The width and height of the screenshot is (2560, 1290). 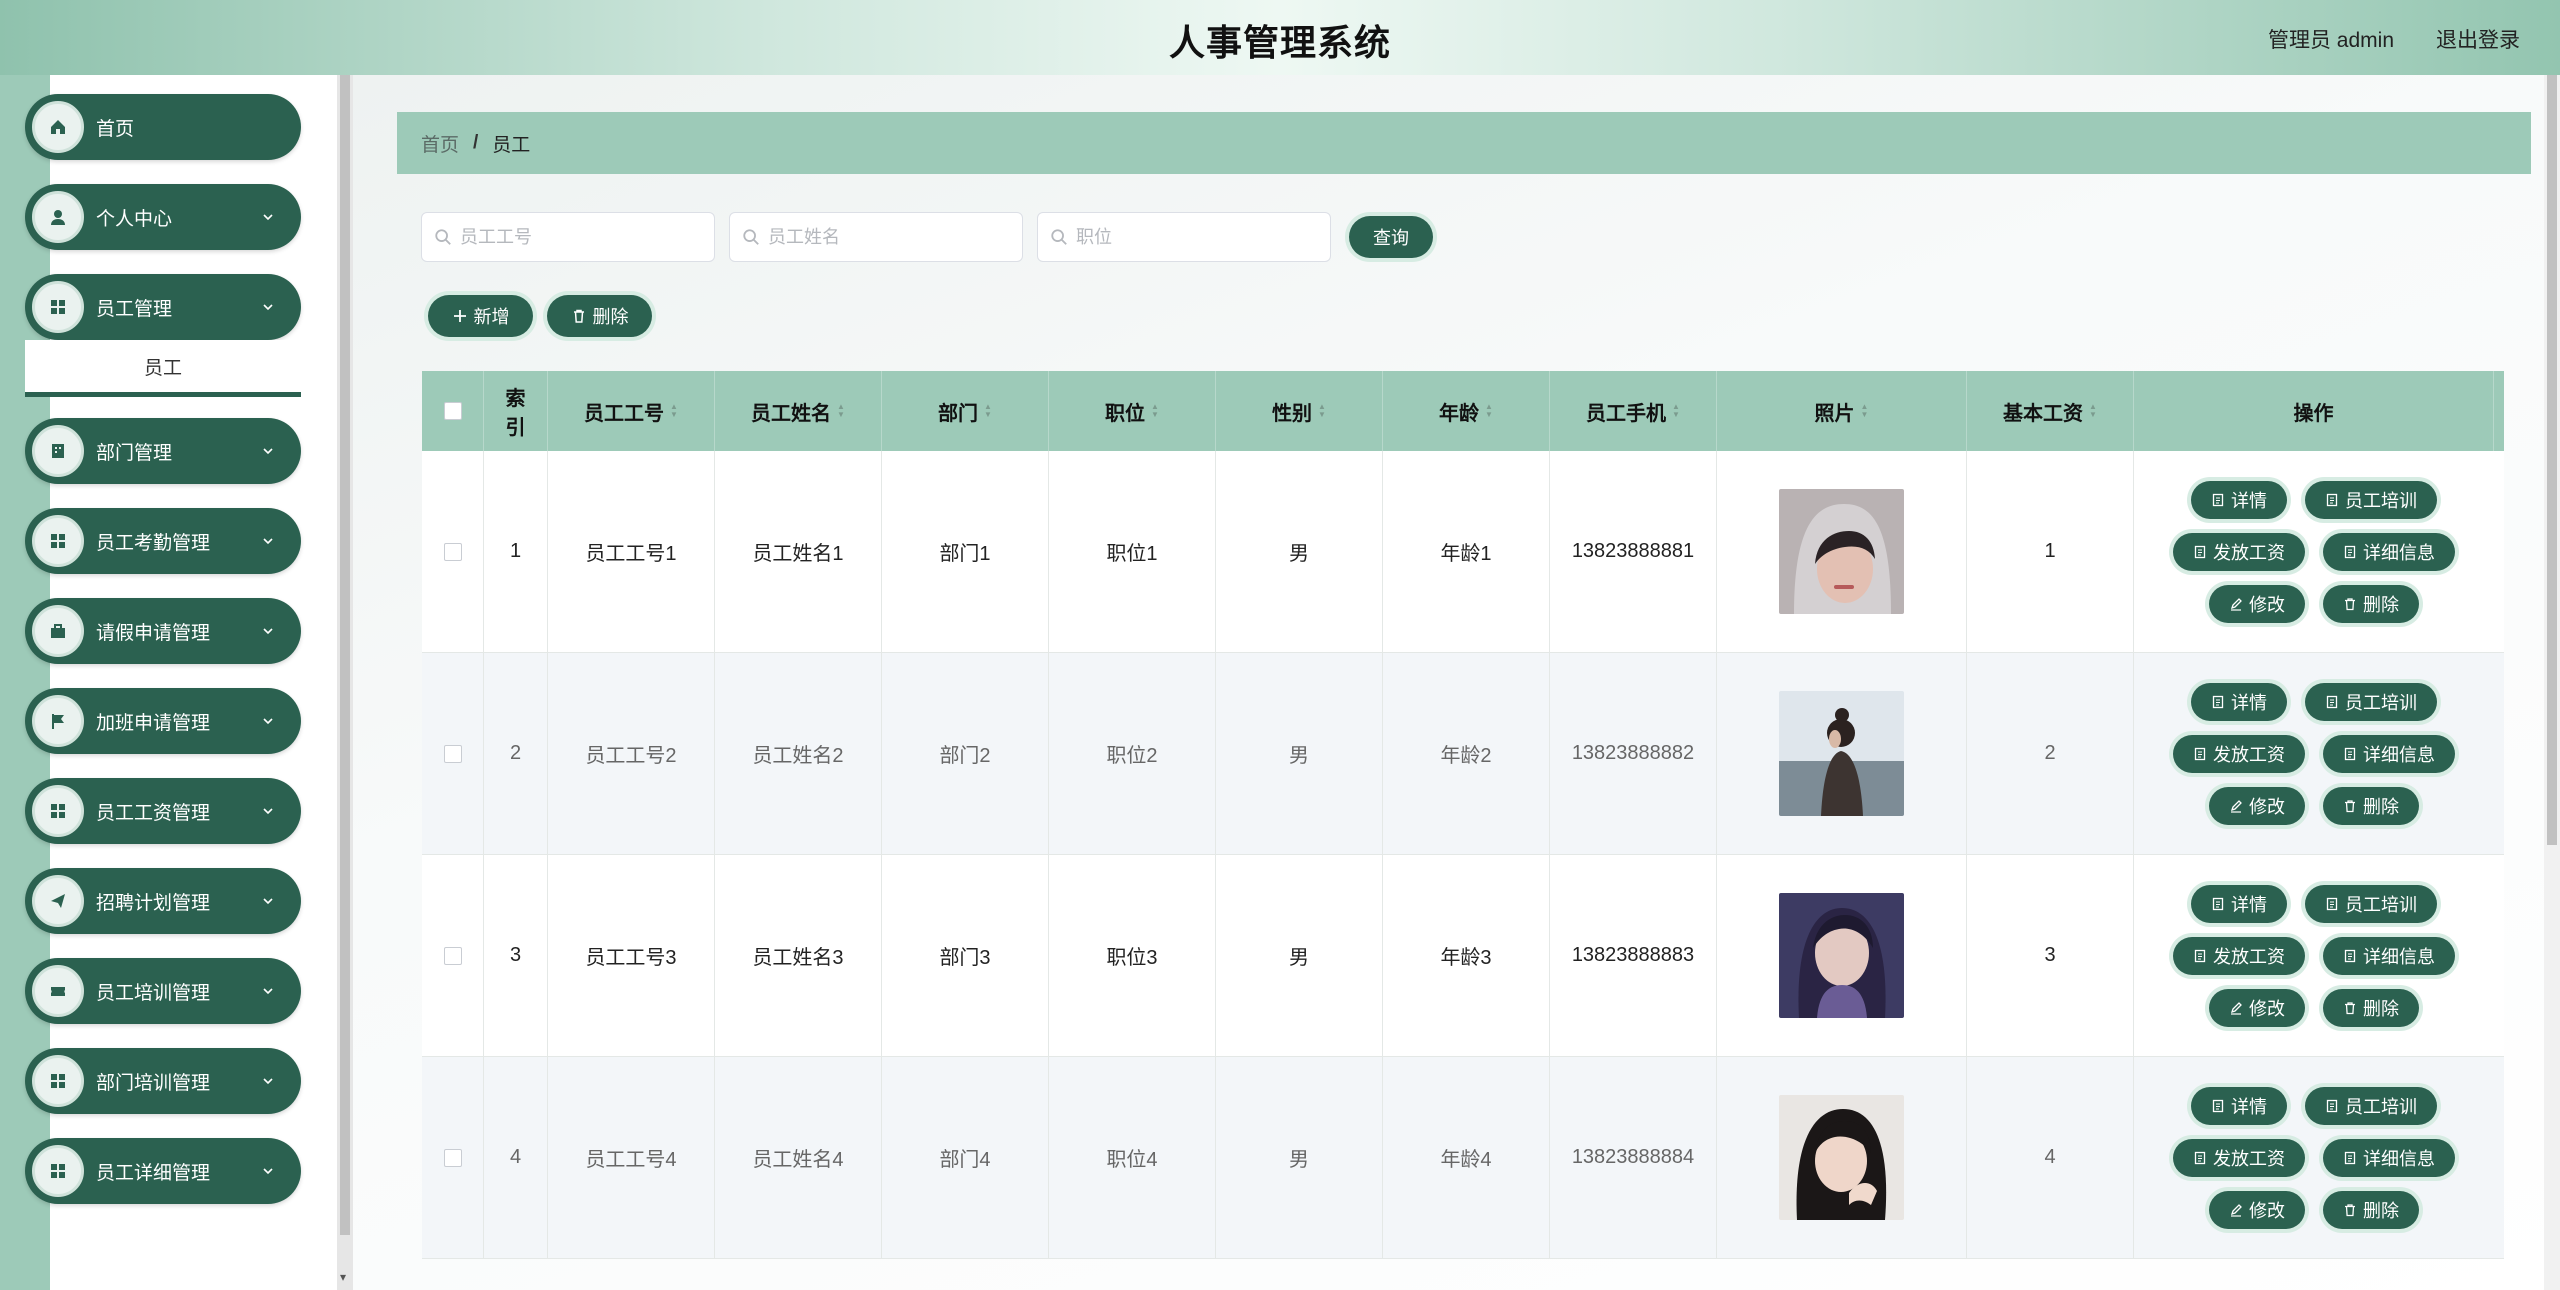 What do you see at coordinates (2050, 411) in the screenshot?
I see `column-header: 基本工资 ▲ ▼` at bounding box center [2050, 411].